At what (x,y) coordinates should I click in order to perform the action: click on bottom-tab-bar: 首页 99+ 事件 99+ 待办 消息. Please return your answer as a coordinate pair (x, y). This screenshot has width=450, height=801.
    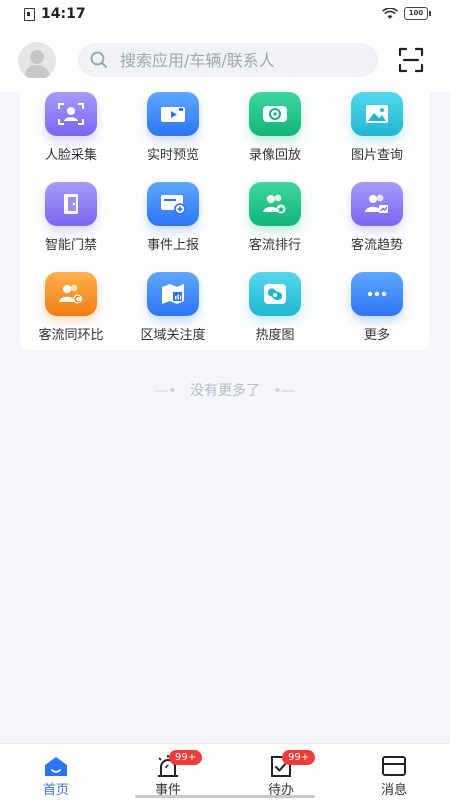
    Looking at the image, I should click on (225, 772).